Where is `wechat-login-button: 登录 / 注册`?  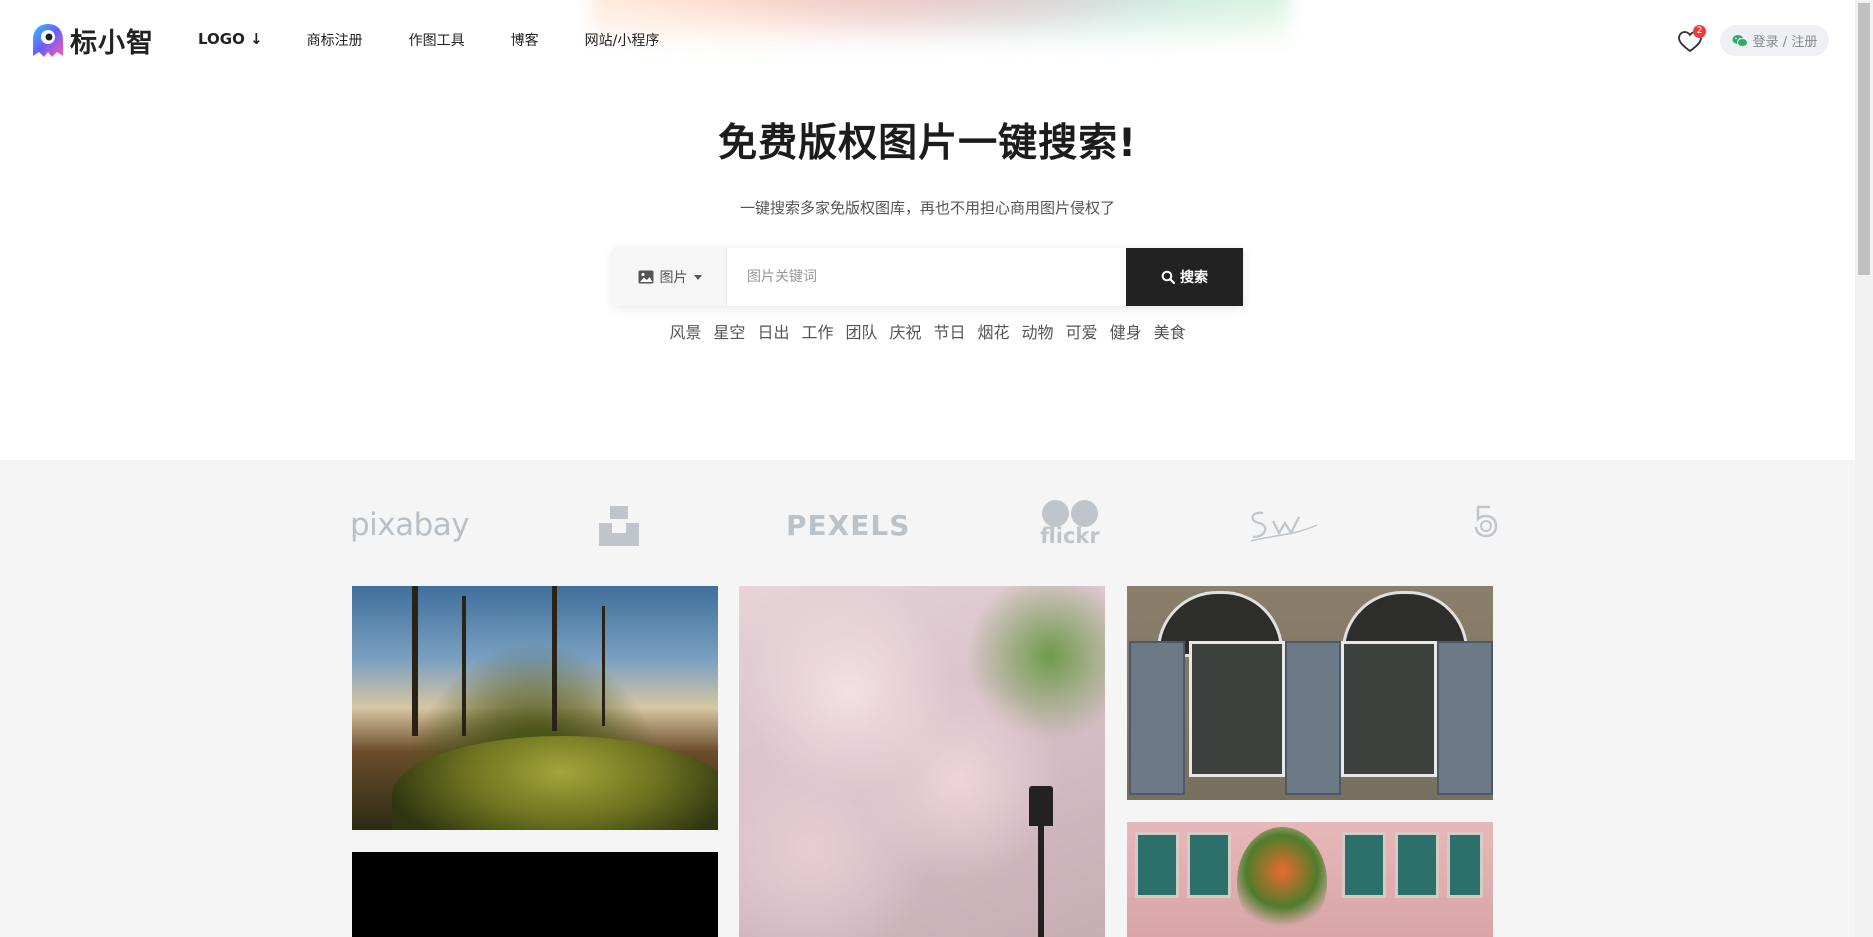 wechat-login-button: 登录 / 注册 is located at coordinates (1774, 40).